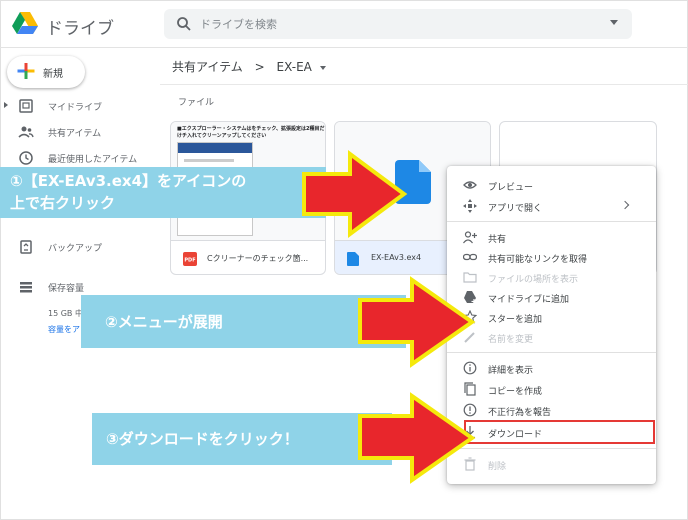 This screenshot has width=688, height=520. I want to click on sidebar-item-backup: バックアップ, so click(75, 247).